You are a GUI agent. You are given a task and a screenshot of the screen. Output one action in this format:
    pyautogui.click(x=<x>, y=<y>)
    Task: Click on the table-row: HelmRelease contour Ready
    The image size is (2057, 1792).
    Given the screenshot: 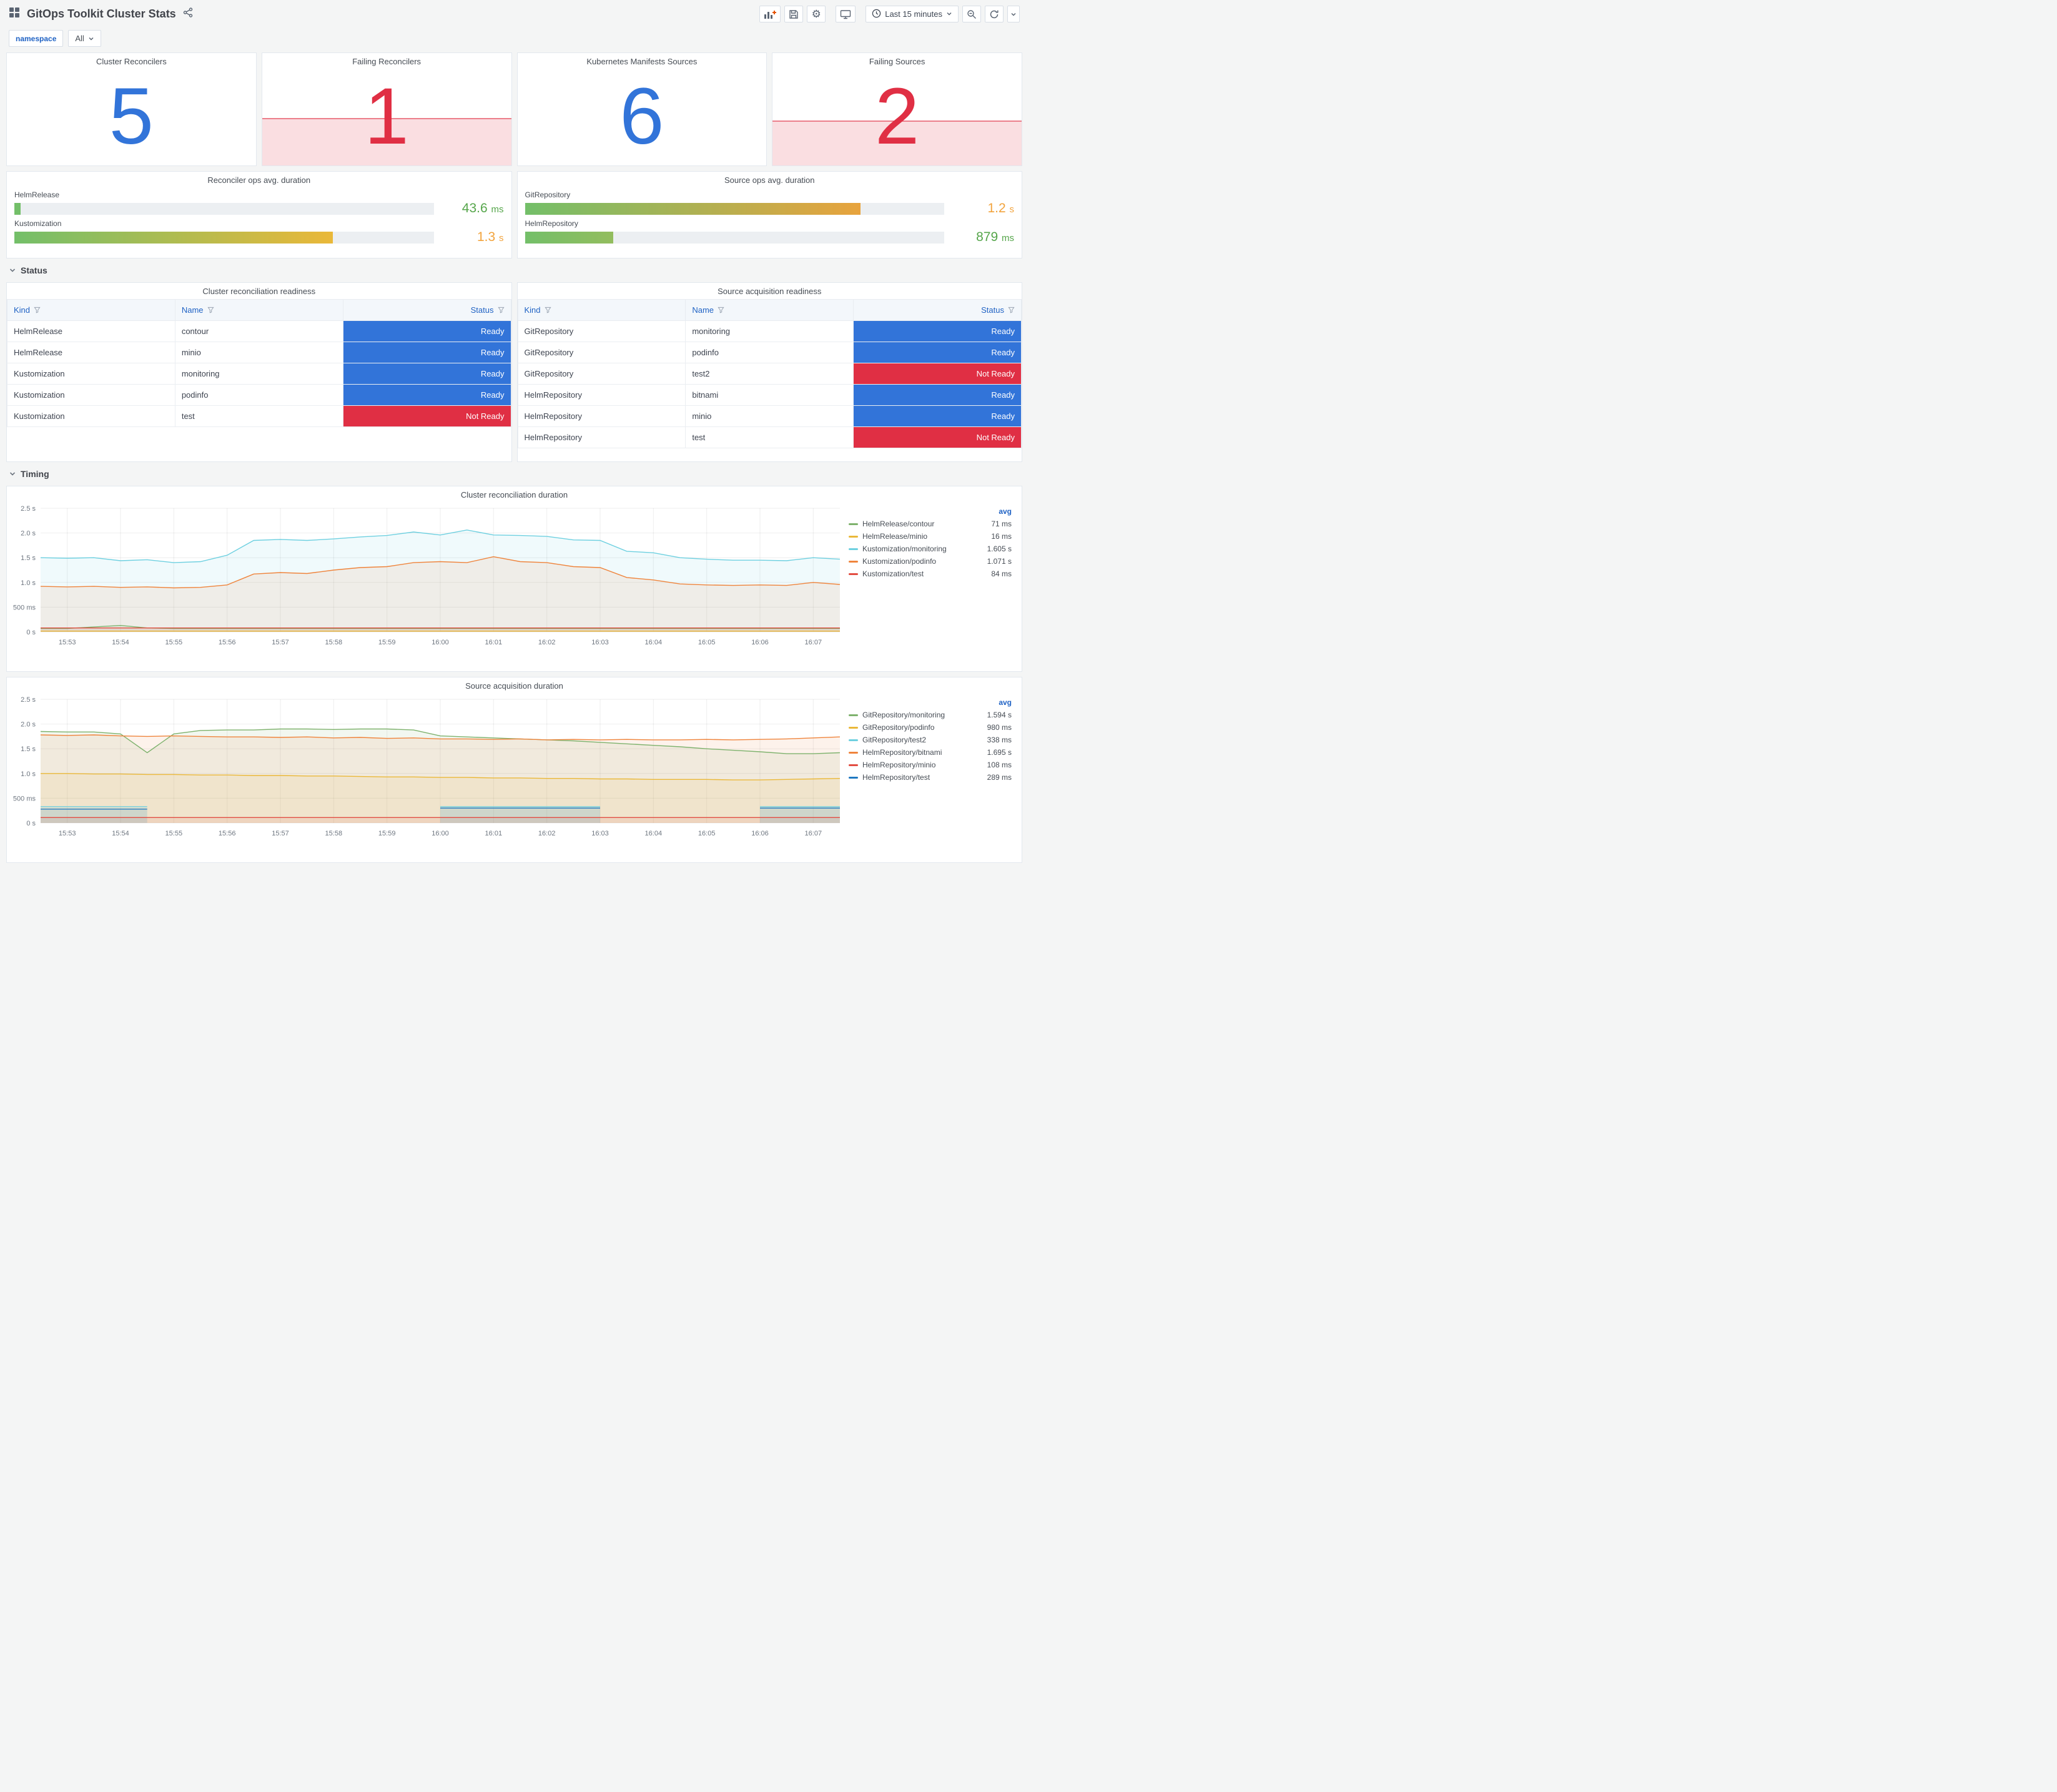 What is the action you would take?
    pyautogui.click(x=259, y=331)
    